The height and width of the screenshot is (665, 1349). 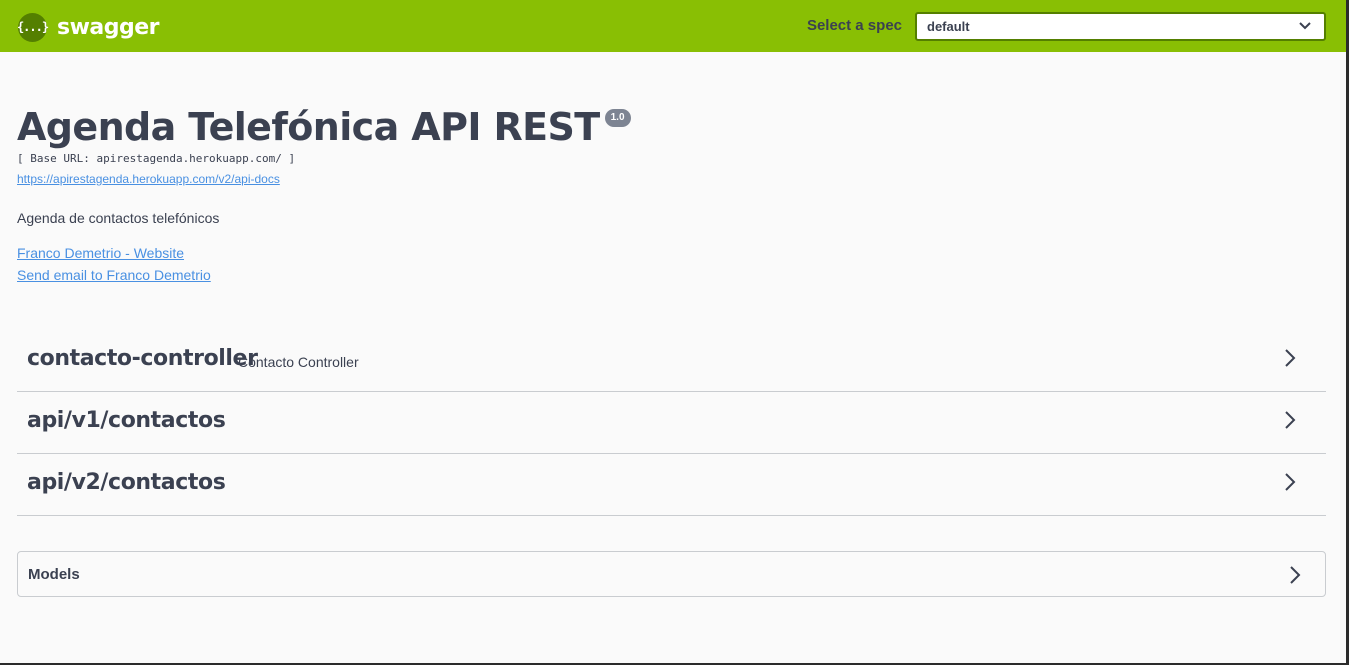 What do you see at coordinates (54, 574) in the screenshot?
I see `models-title: Models` at bounding box center [54, 574].